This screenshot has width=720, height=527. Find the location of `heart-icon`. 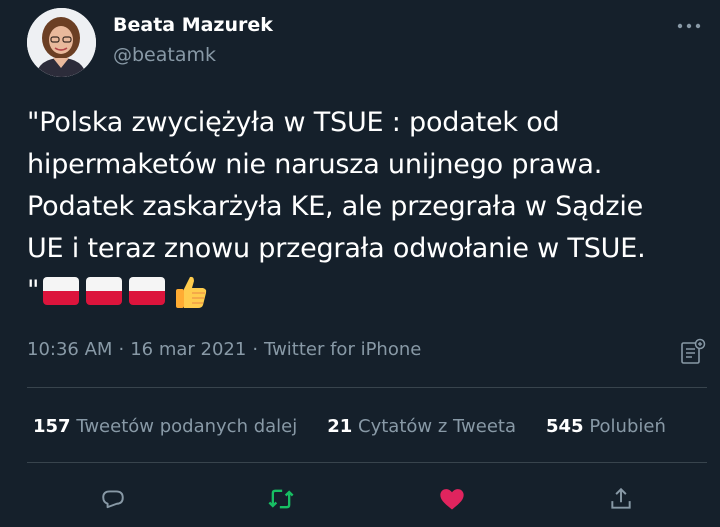

heart-icon is located at coordinates (452, 499).